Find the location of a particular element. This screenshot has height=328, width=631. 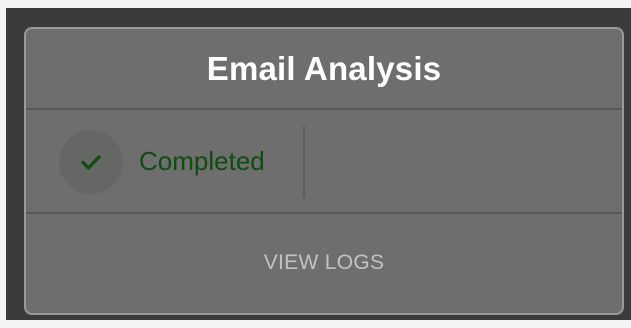

checkmark-icon is located at coordinates (91, 162).